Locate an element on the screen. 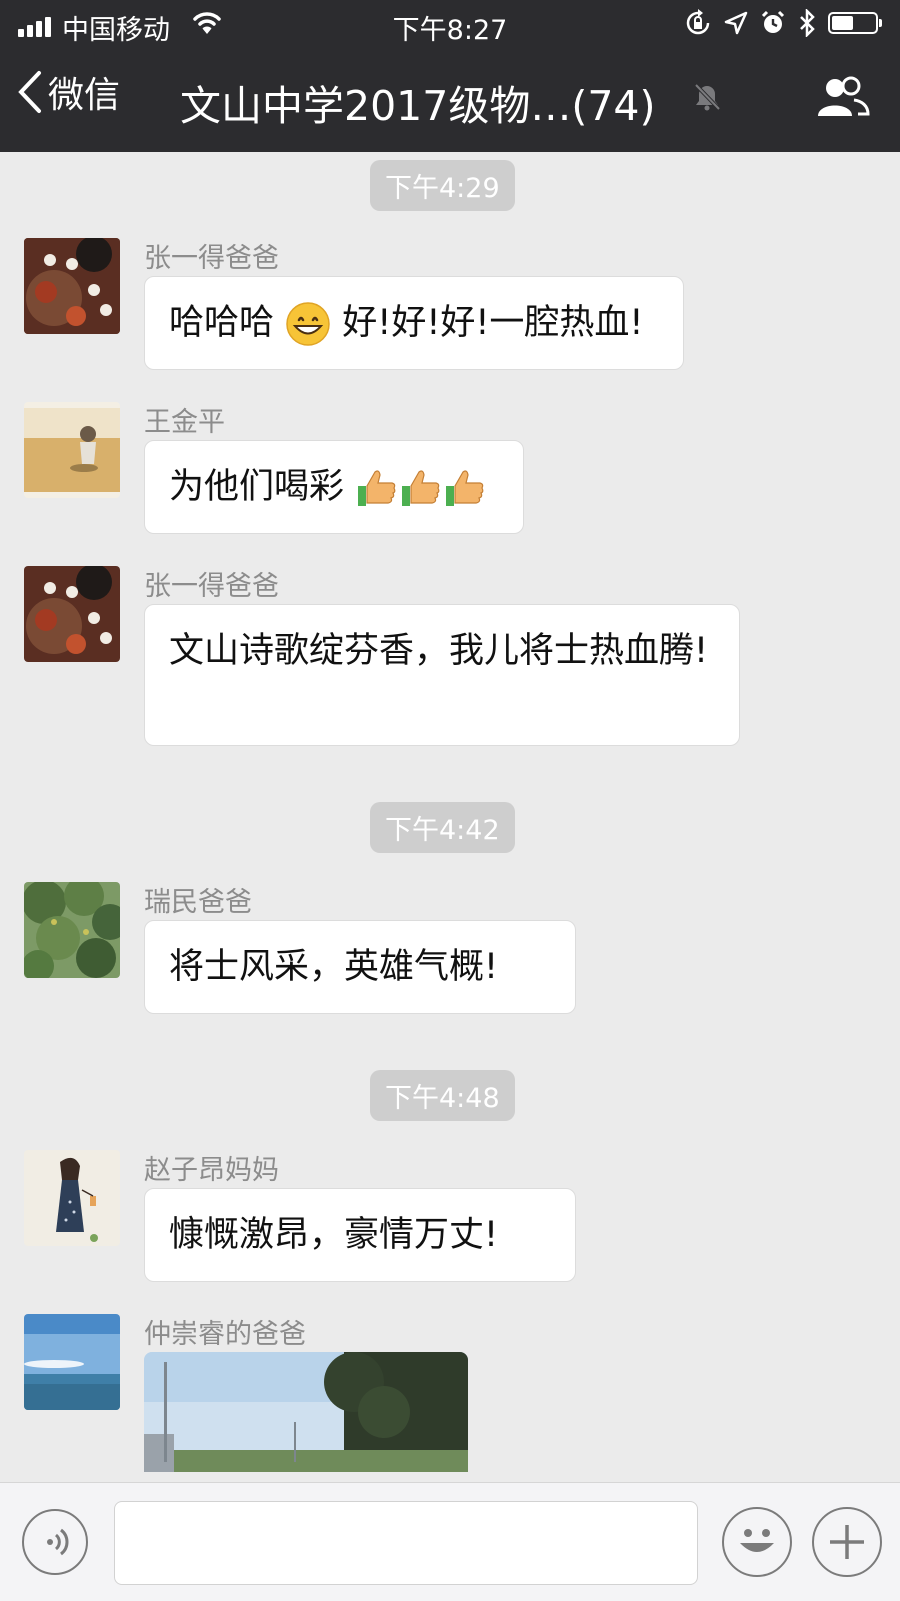 This screenshot has width=900, height=1601. message-text: 慷慨激昂，豪情万丈! is located at coordinates (334, 1235).